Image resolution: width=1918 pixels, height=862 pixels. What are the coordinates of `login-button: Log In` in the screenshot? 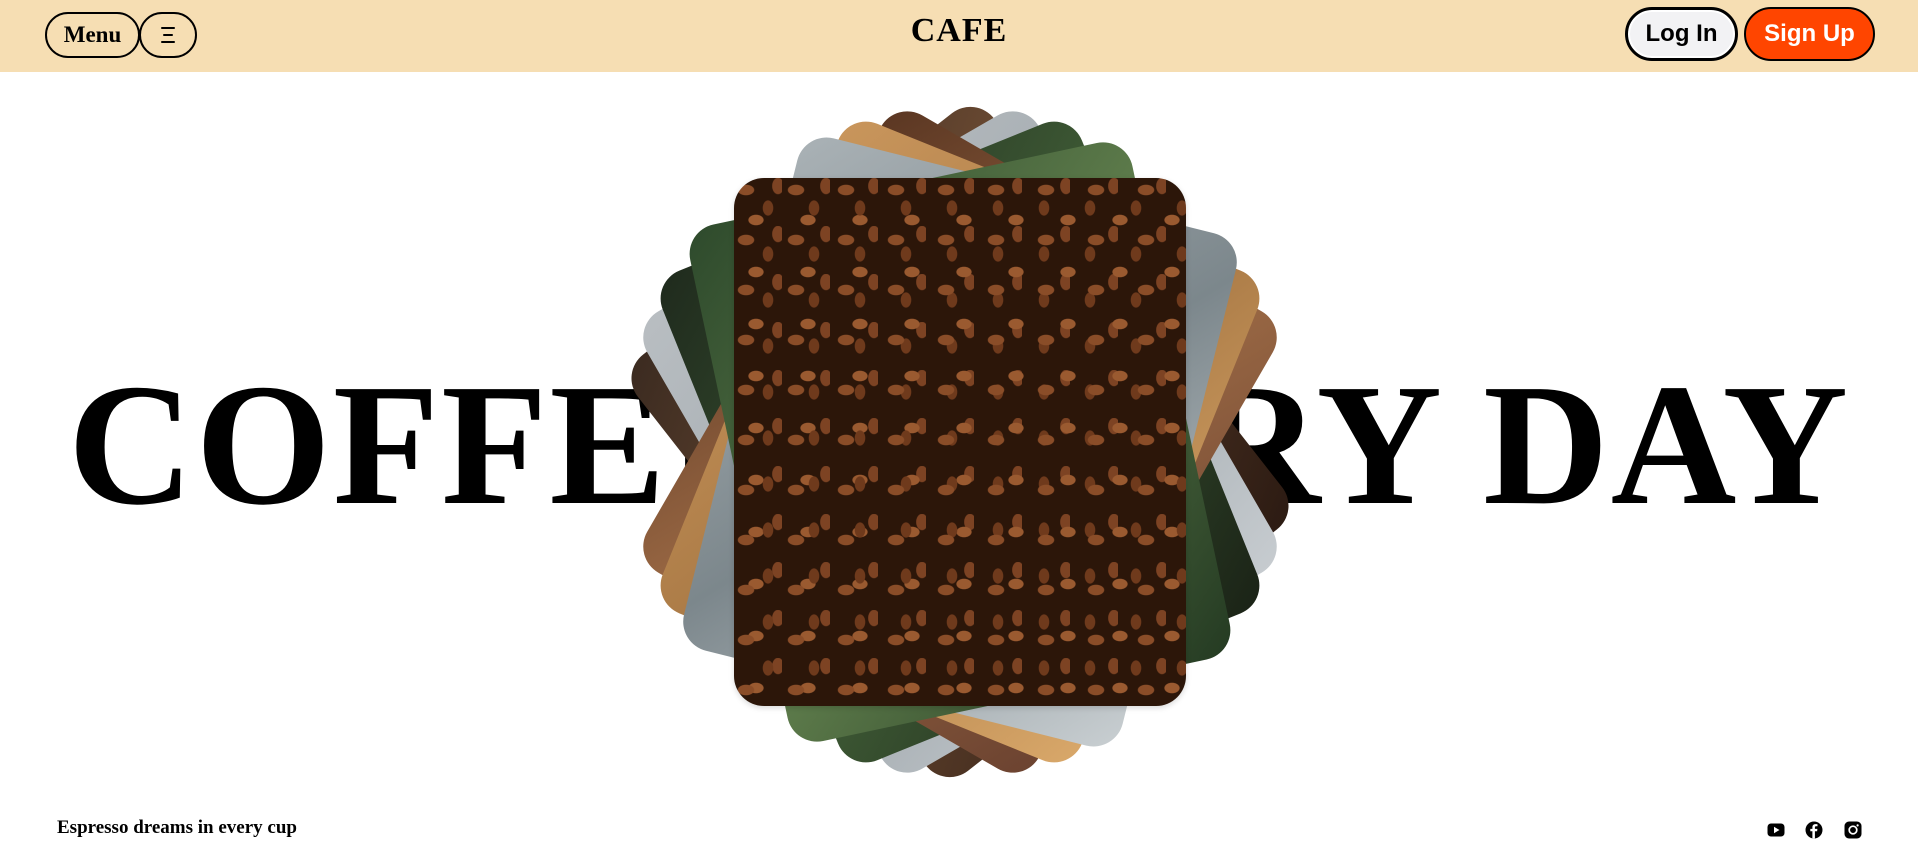 It's located at (1681, 34).